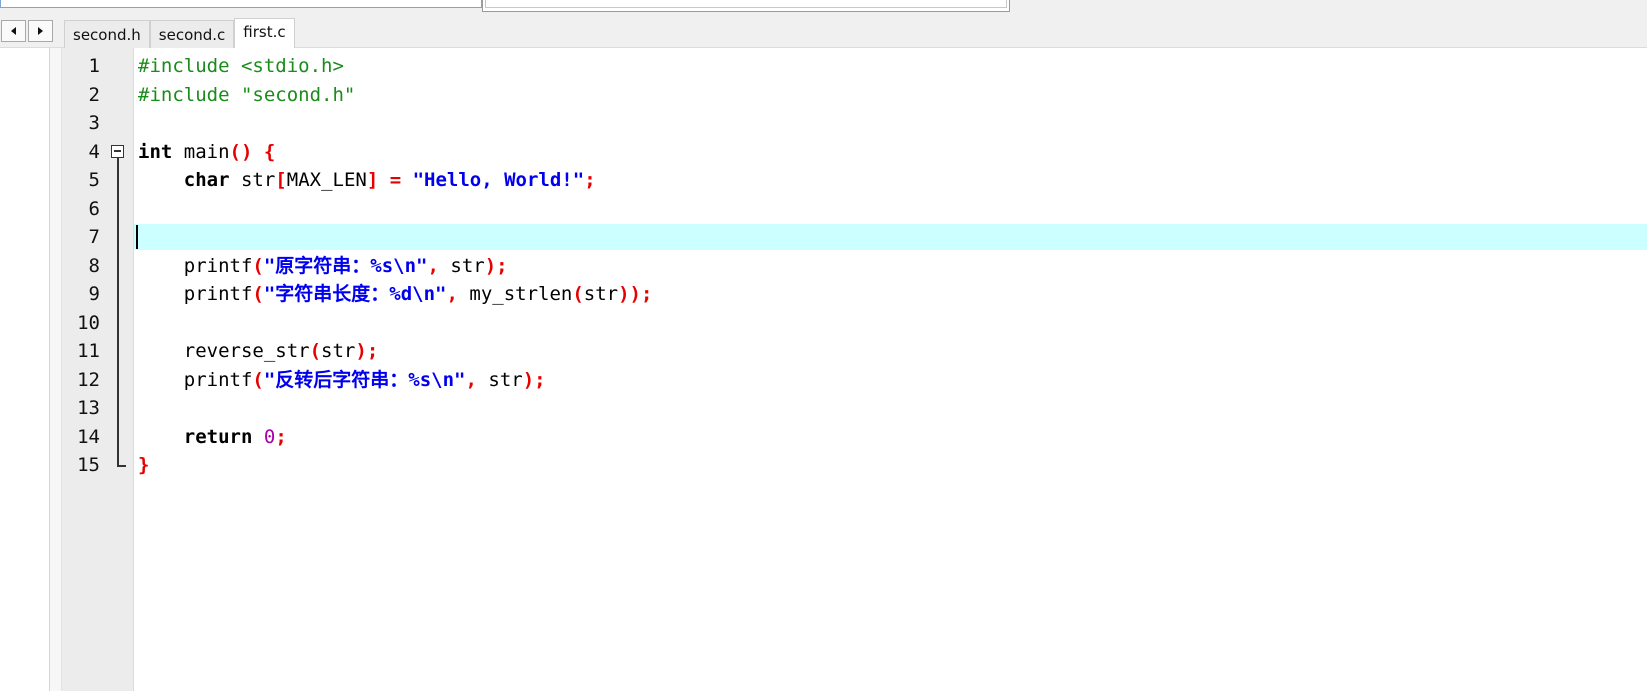  What do you see at coordinates (326, 180) in the screenshot?
I see `code-token: MAX_LEN` at bounding box center [326, 180].